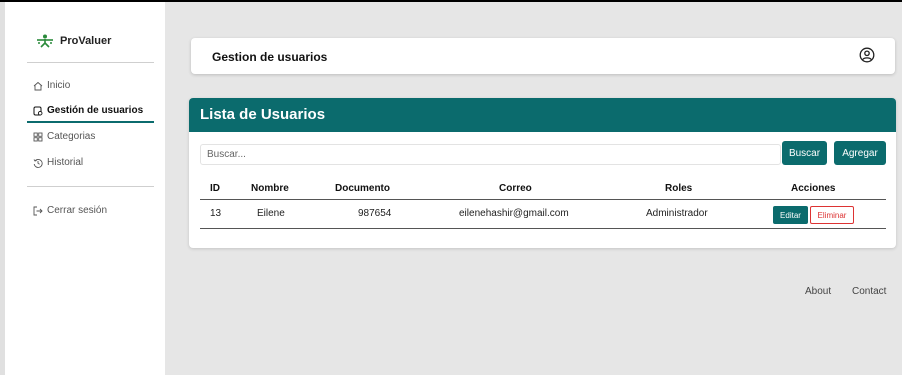 Image resolution: width=902 pixels, height=375 pixels. I want to click on cell-id: 13, so click(216, 213).